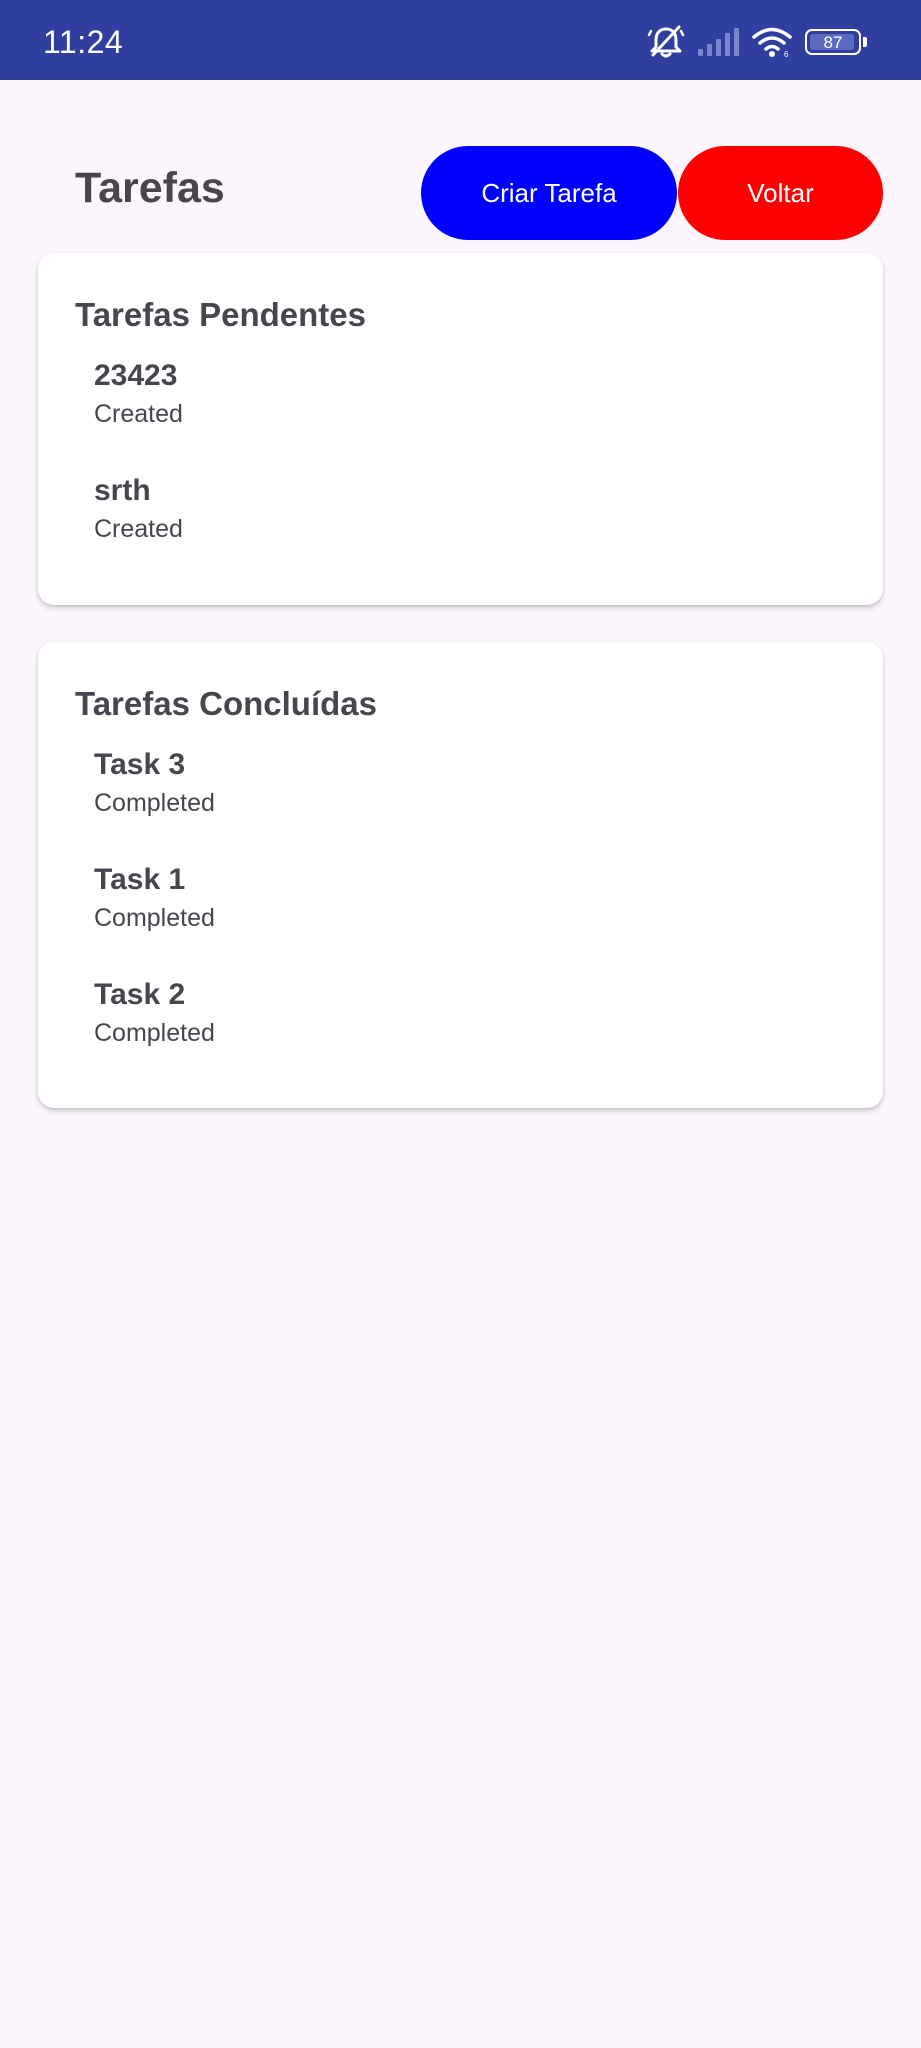 The height and width of the screenshot is (2048, 921). What do you see at coordinates (140, 994) in the screenshot?
I see `task-name: Task 2` at bounding box center [140, 994].